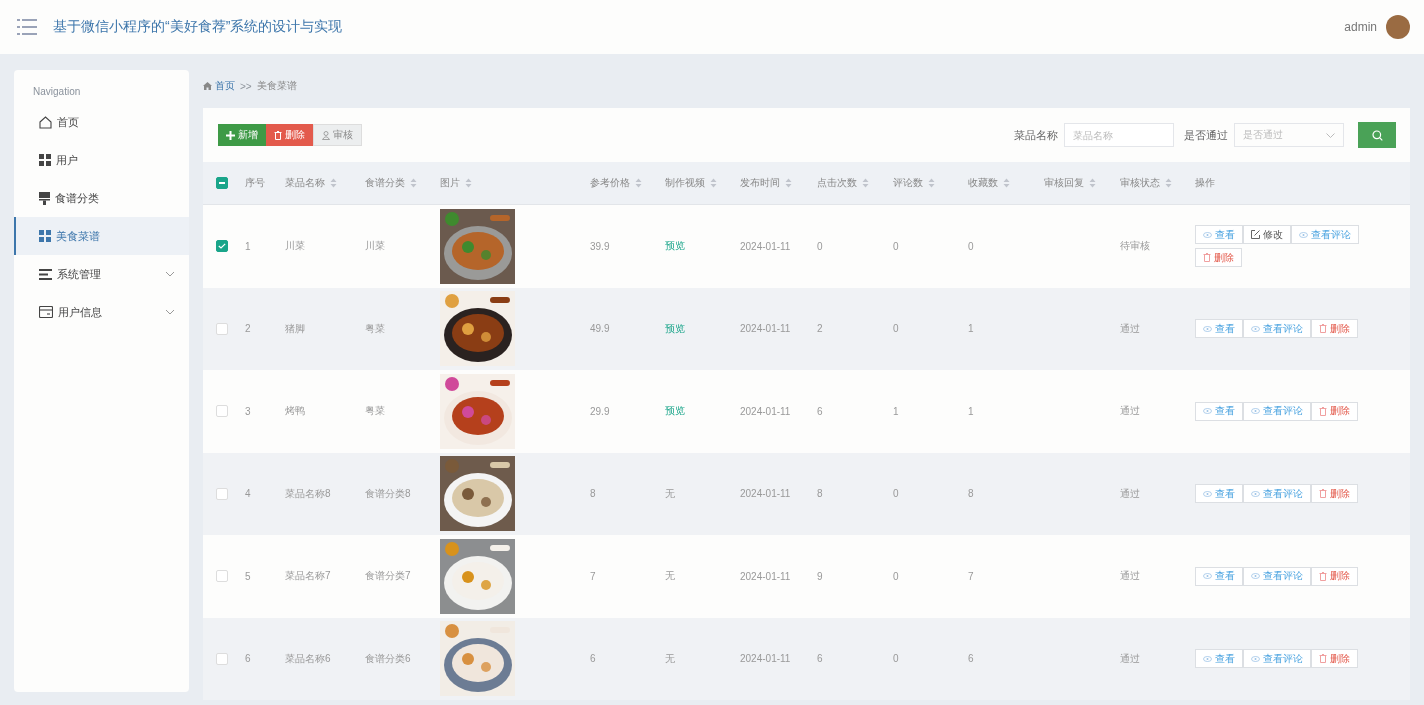 This screenshot has height=705, width=1424. What do you see at coordinates (1205, 183) in the screenshot?
I see `column-label: 操作` at bounding box center [1205, 183].